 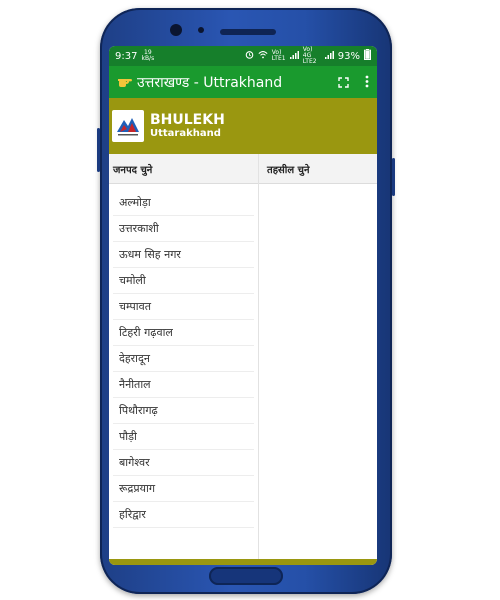 I want to click on sim2-label: Vo) 4G LTE2, so click(x=309, y=55).